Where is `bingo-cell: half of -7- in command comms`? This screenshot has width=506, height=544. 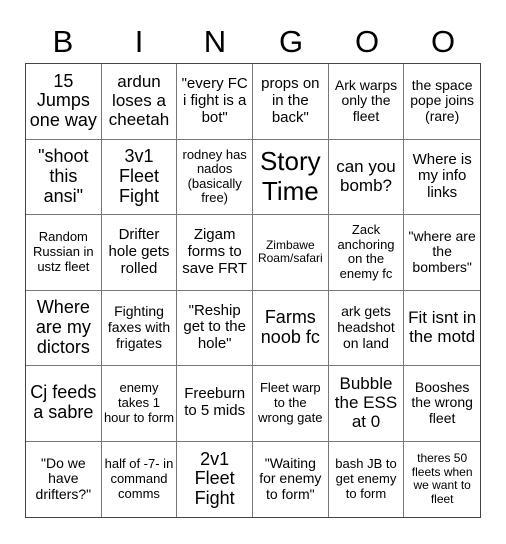
bingo-cell: half of -7- in command comms is located at coordinates (140, 479).